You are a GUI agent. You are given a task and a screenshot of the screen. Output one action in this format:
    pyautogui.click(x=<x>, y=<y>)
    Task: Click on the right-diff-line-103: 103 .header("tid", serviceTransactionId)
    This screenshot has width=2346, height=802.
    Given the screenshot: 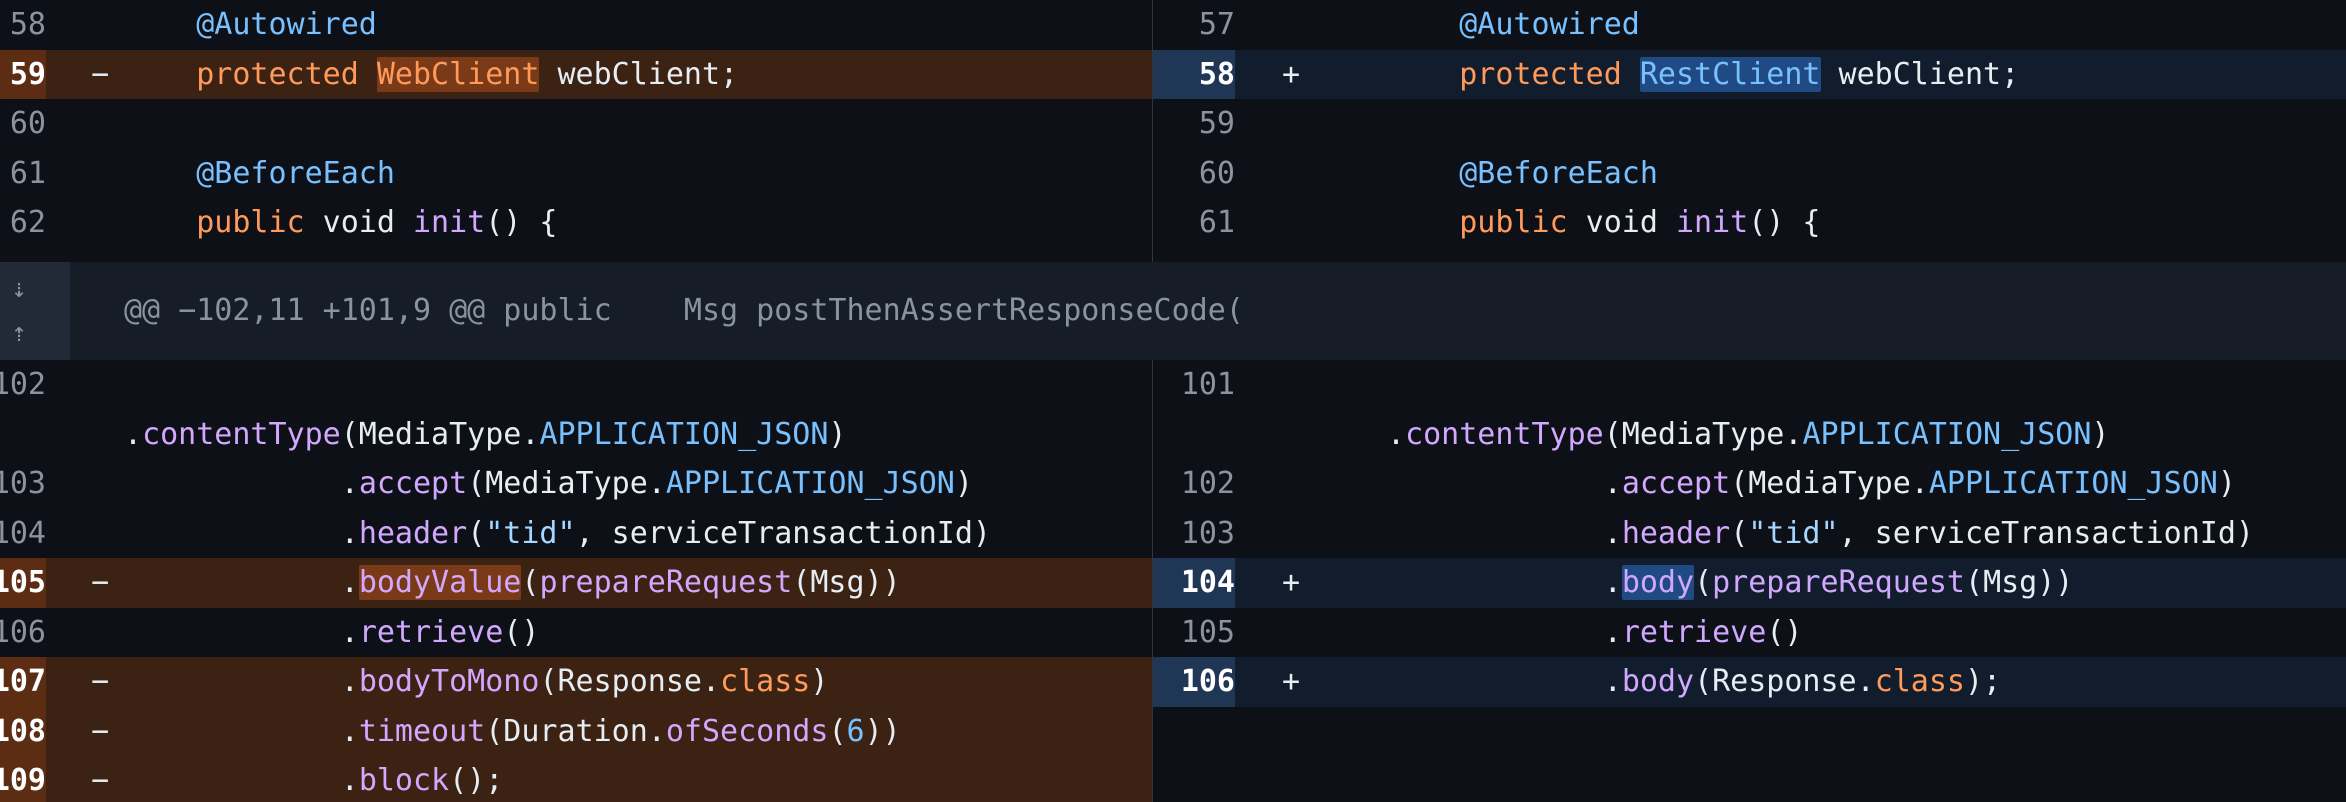 What is the action you would take?
    pyautogui.click(x=1749, y=534)
    